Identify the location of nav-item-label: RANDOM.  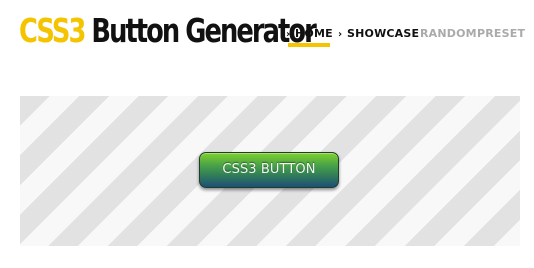
(448, 33).